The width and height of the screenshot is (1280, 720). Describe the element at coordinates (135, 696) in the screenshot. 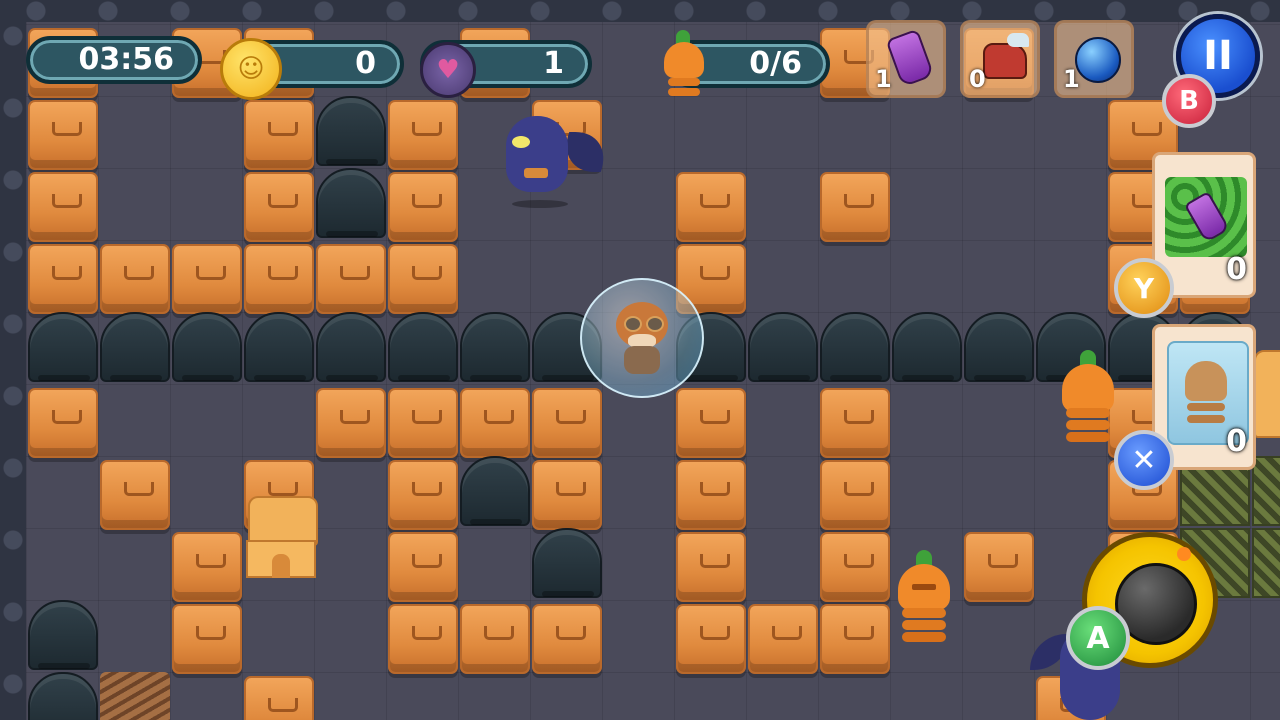

I see `leaf-pile` at that location.